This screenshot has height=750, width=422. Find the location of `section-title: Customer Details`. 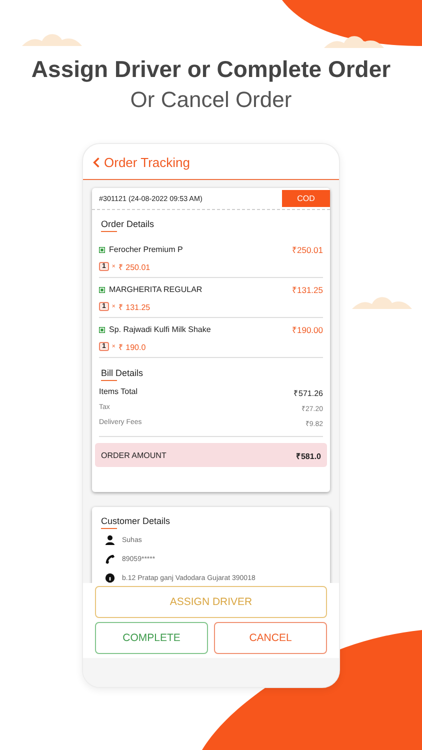

section-title: Customer Details is located at coordinates (135, 522).